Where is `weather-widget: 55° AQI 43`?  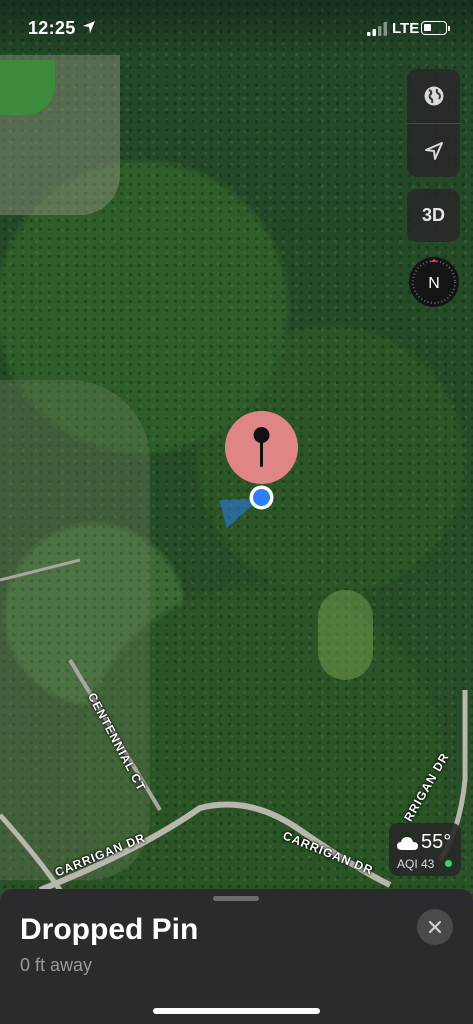 weather-widget: 55° AQI 43 is located at coordinates (425, 849).